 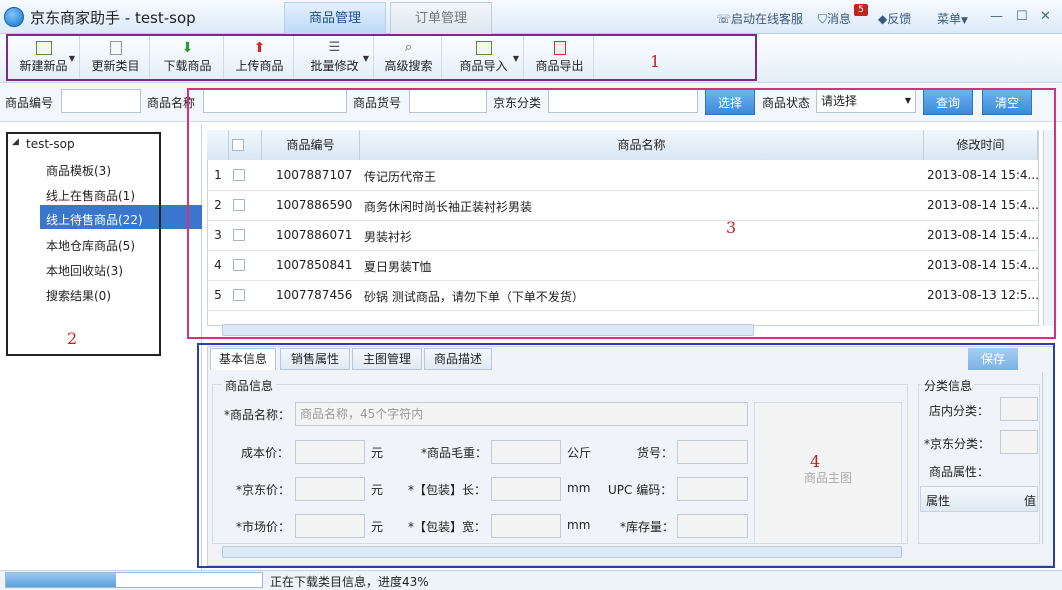 What do you see at coordinates (815, 461) in the screenshot?
I see `annotation-label-4: 4` at bounding box center [815, 461].